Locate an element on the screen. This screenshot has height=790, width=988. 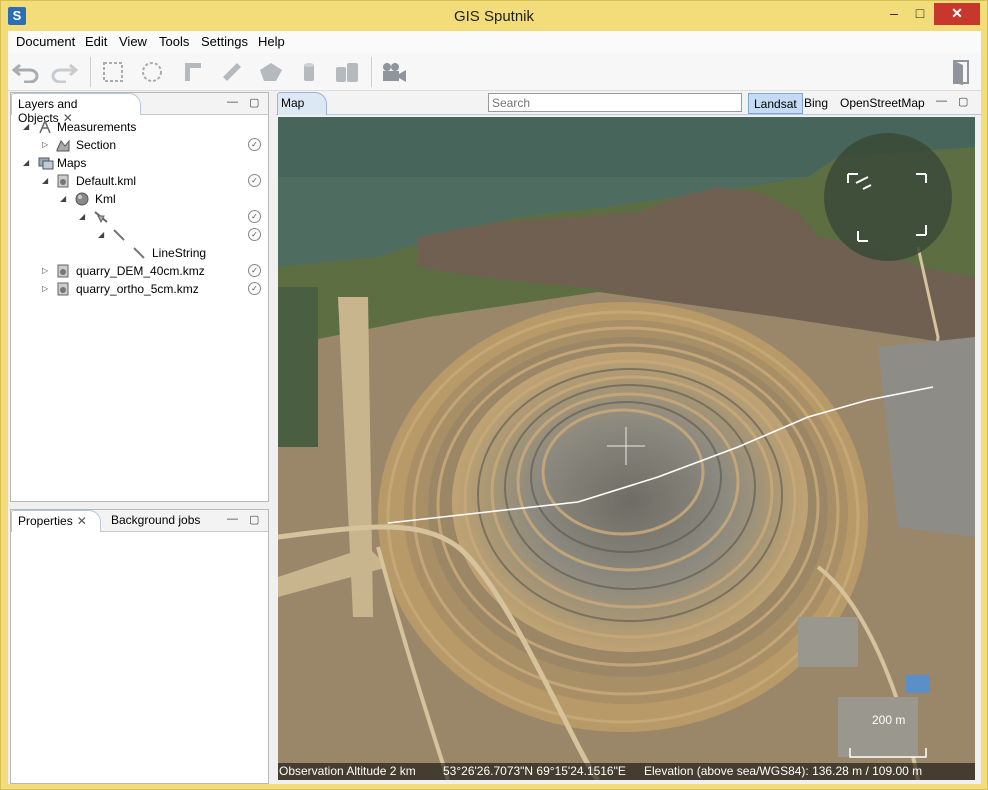
title-bar: S GIS Sputnik – □ ✕ is located at coordinates (494, 16).